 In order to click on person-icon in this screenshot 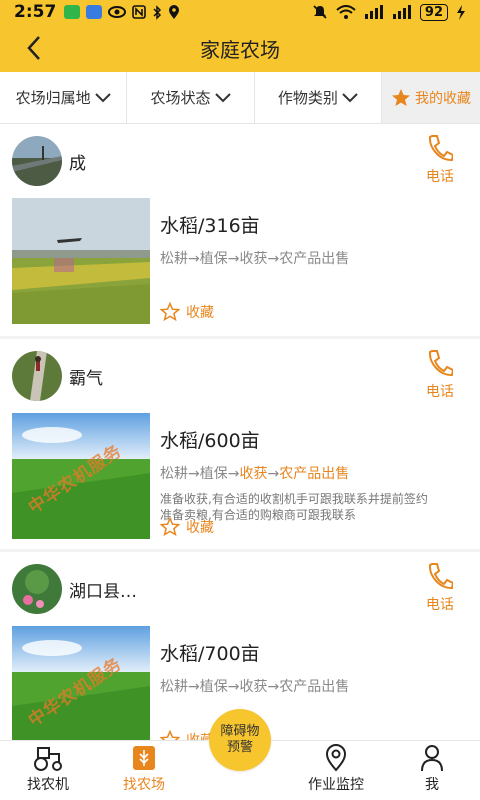, I will do `click(432, 758)`.